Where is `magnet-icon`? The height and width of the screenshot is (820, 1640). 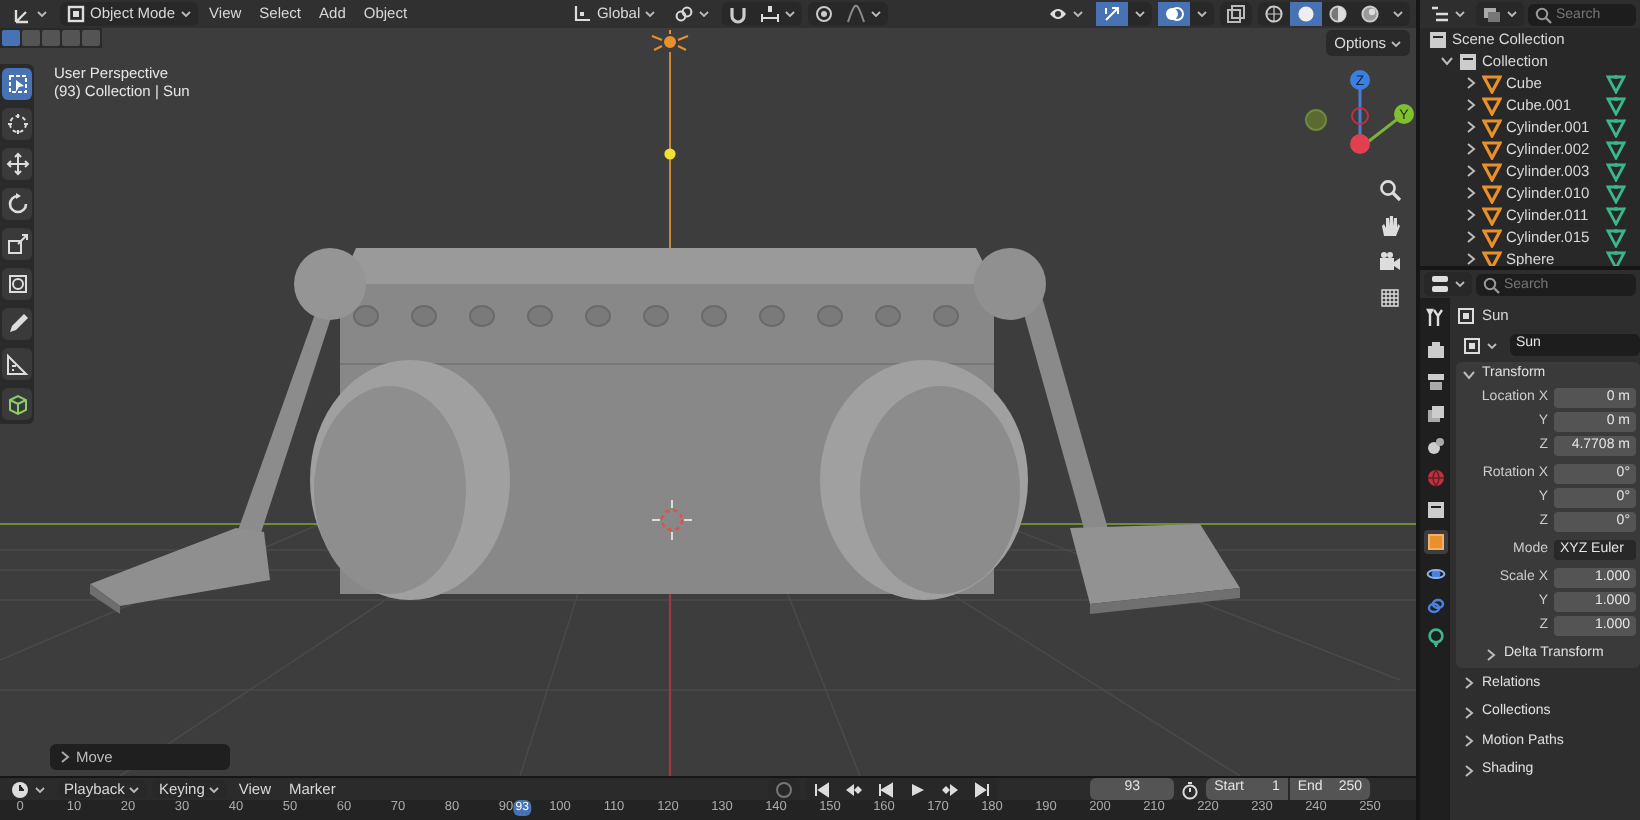
magnet-icon is located at coordinates (738, 14).